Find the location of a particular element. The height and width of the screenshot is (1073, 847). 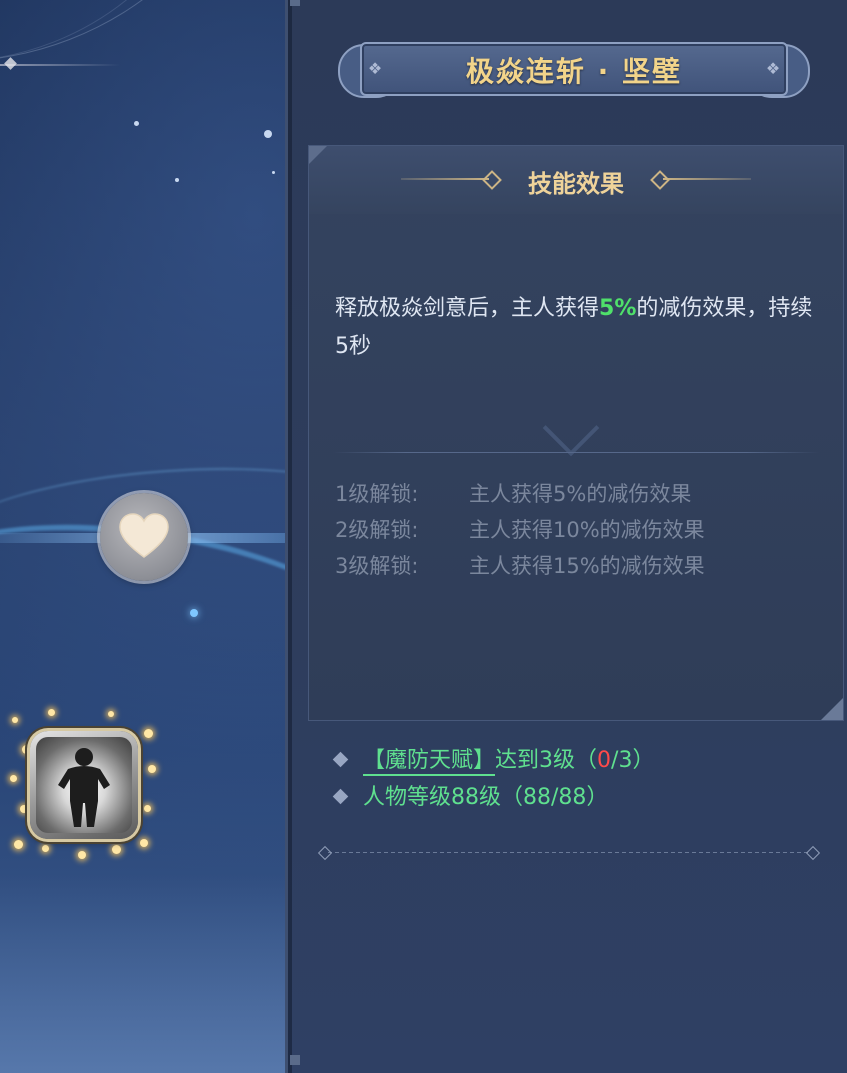

talent-link: 【魔防天赋】 is located at coordinates (429, 762).